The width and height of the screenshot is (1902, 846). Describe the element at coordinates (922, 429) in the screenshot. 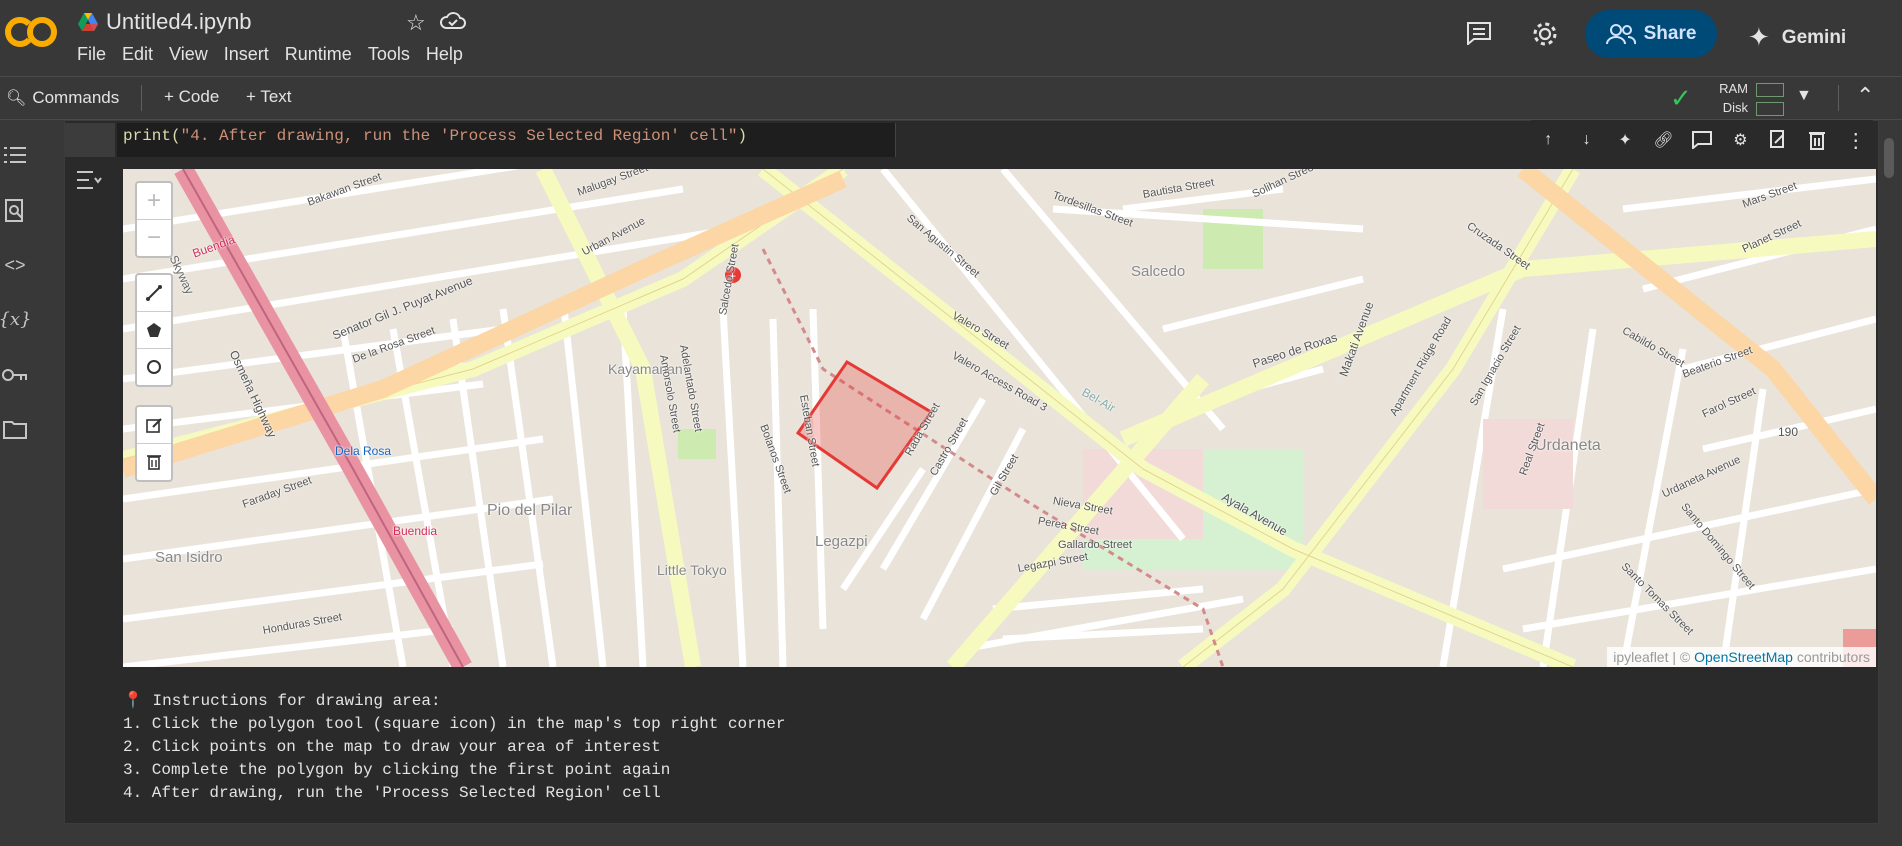

I see `map-label: Rada Street` at that location.